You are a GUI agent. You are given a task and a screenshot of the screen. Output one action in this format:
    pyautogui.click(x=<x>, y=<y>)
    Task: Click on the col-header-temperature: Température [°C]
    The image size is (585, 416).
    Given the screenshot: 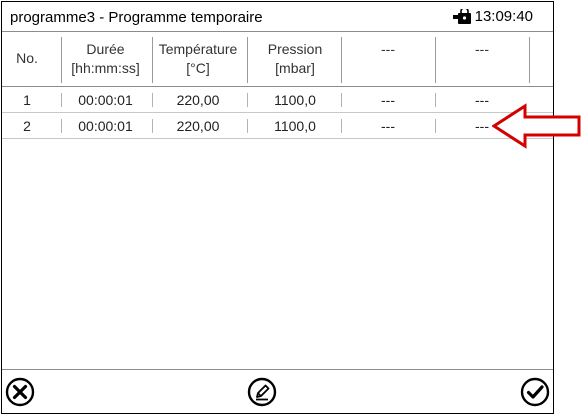 What is the action you would take?
    pyautogui.click(x=198, y=59)
    